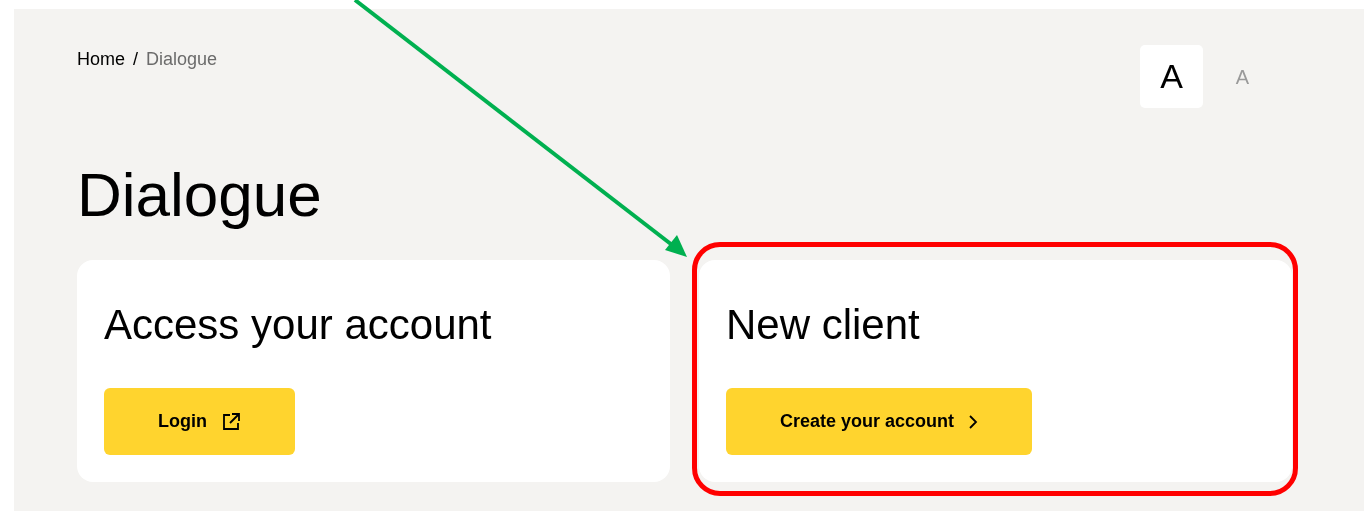 This screenshot has height=511, width=1364. Describe the element at coordinates (1171, 76) in the screenshot. I see `font-size-button: A` at that location.